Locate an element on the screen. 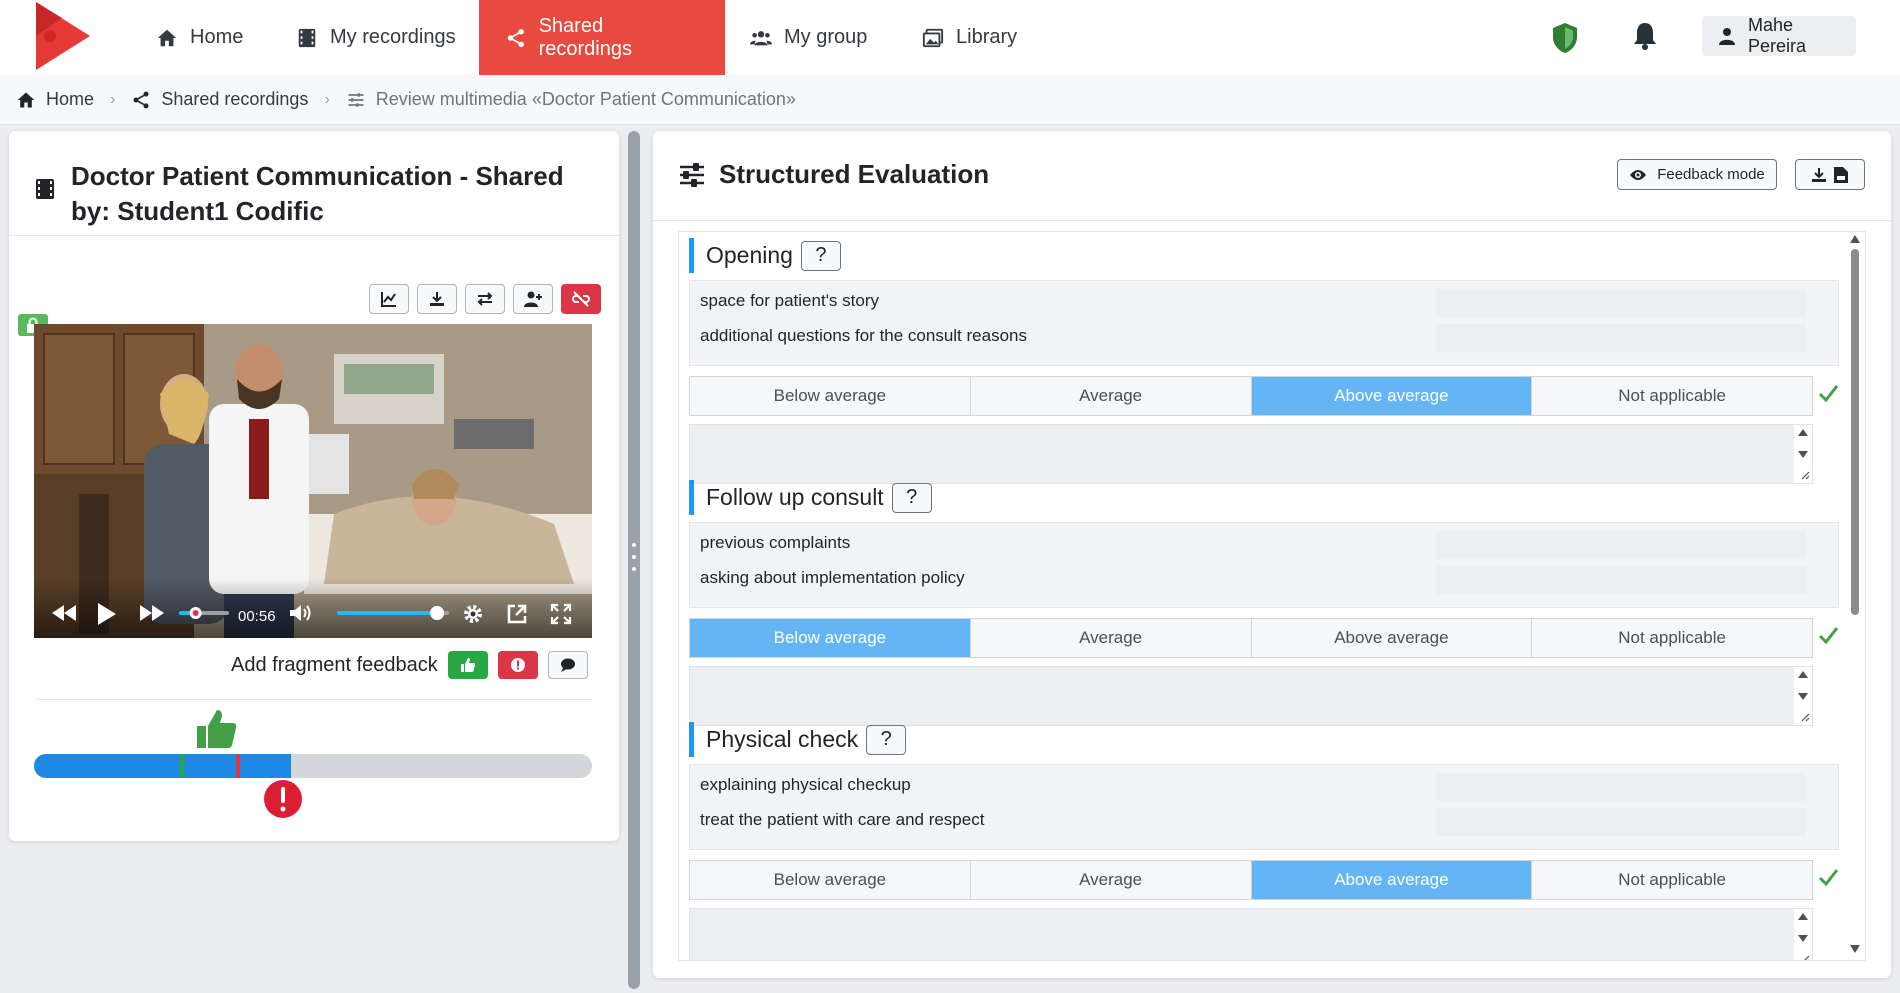  criteria-item: space for patient's story is located at coordinates (789, 300).